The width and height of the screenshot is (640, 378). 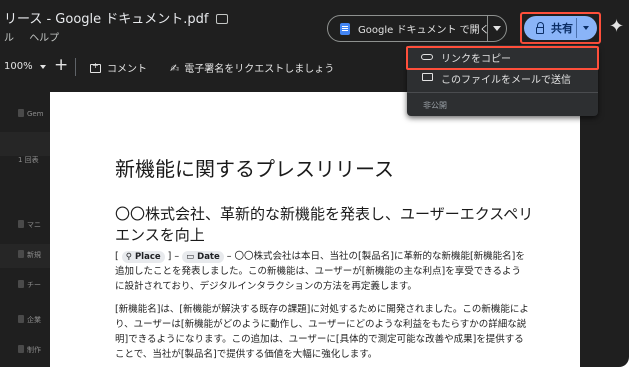 I want to click on sidebar-row-label: チー, so click(x=34, y=285).